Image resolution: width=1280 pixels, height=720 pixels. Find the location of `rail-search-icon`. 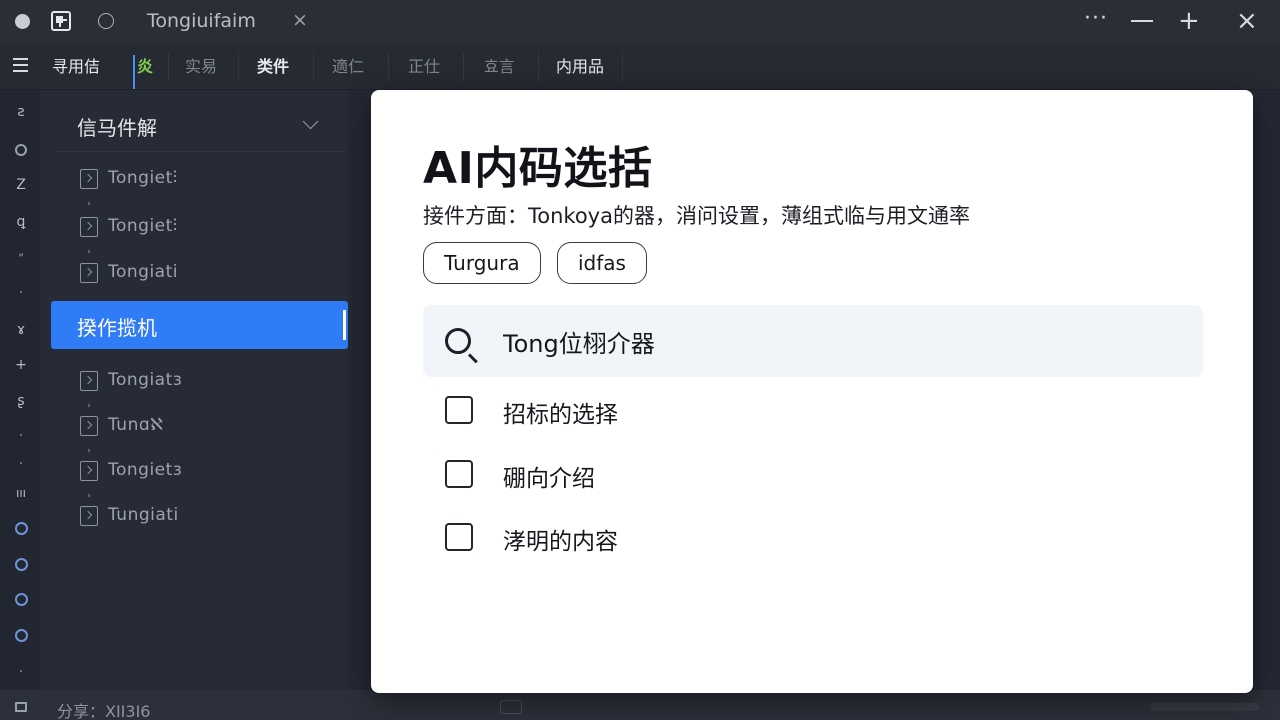

rail-search-icon is located at coordinates (21, 150).